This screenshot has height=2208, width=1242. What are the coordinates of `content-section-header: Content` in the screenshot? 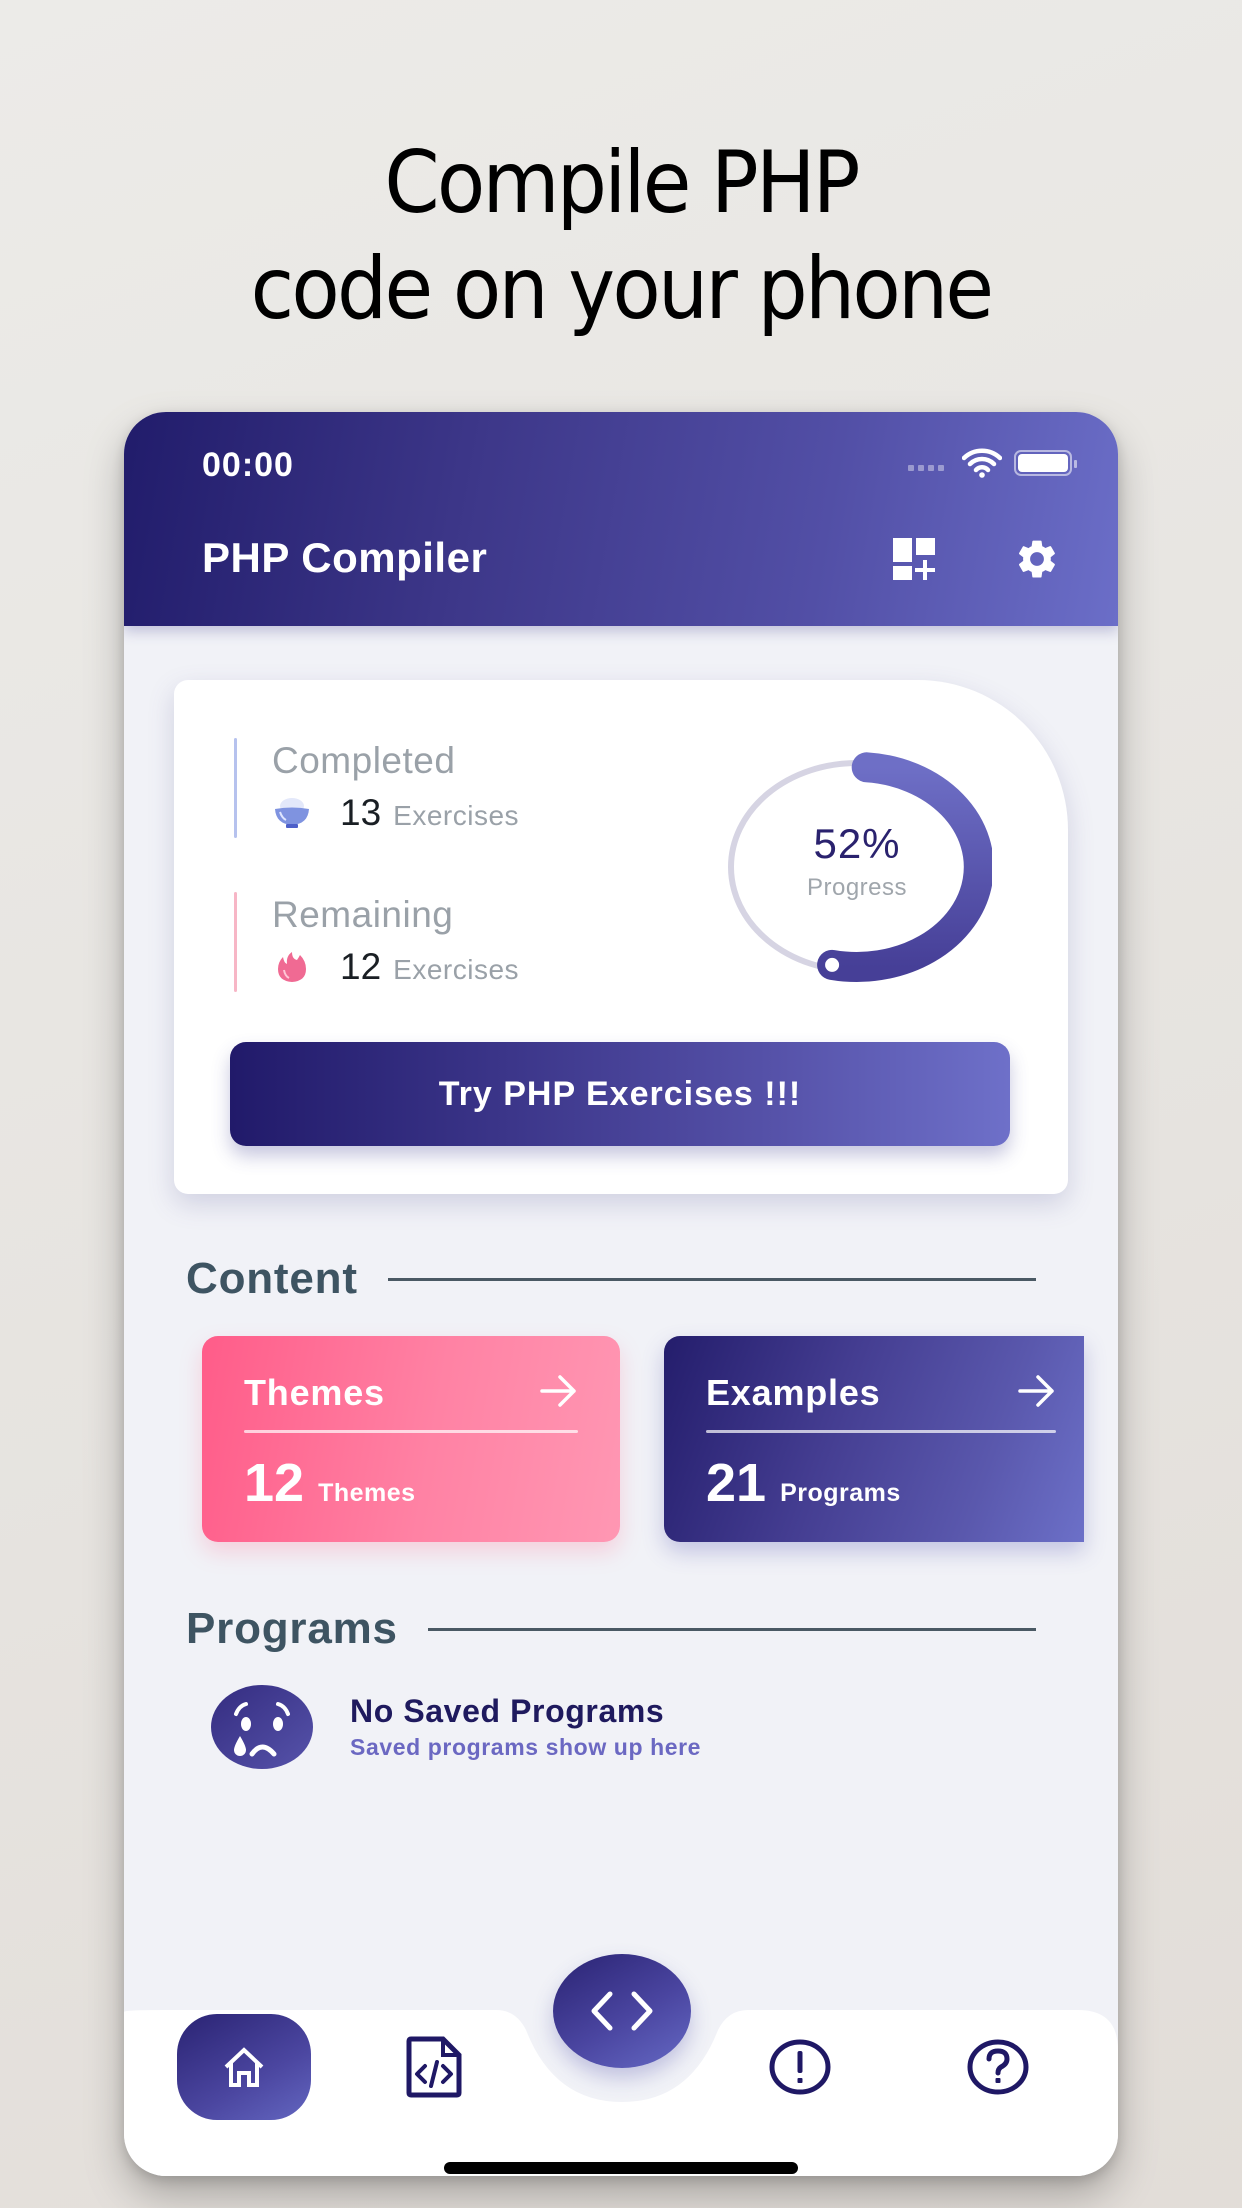 It's located at (611, 1279).